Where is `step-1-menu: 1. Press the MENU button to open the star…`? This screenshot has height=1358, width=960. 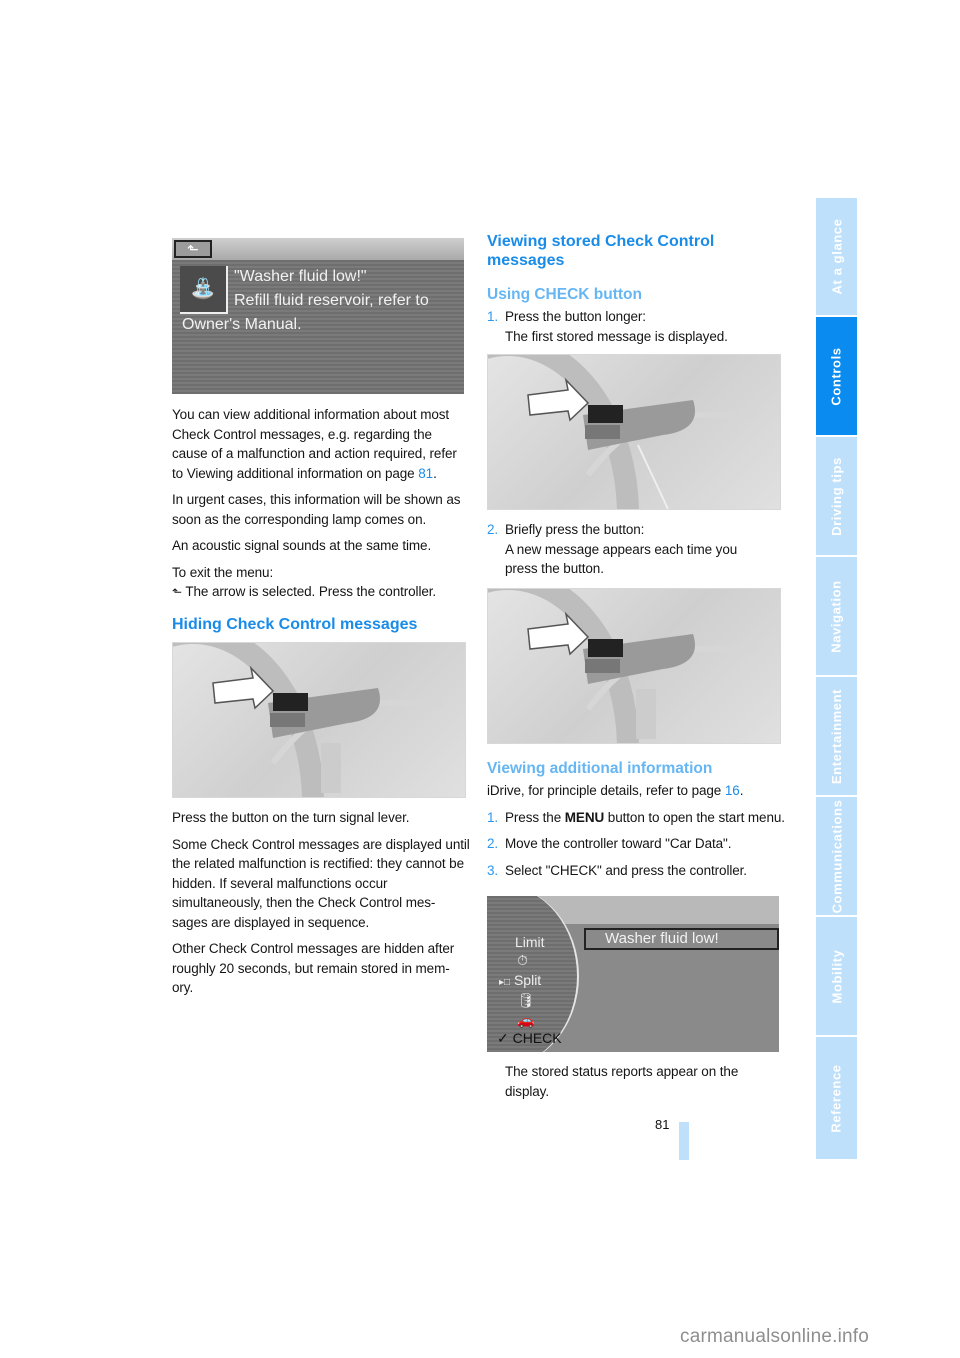 step-1-menu: 1. Press the MENU button to open the star… is located at coordinates (636, 817).